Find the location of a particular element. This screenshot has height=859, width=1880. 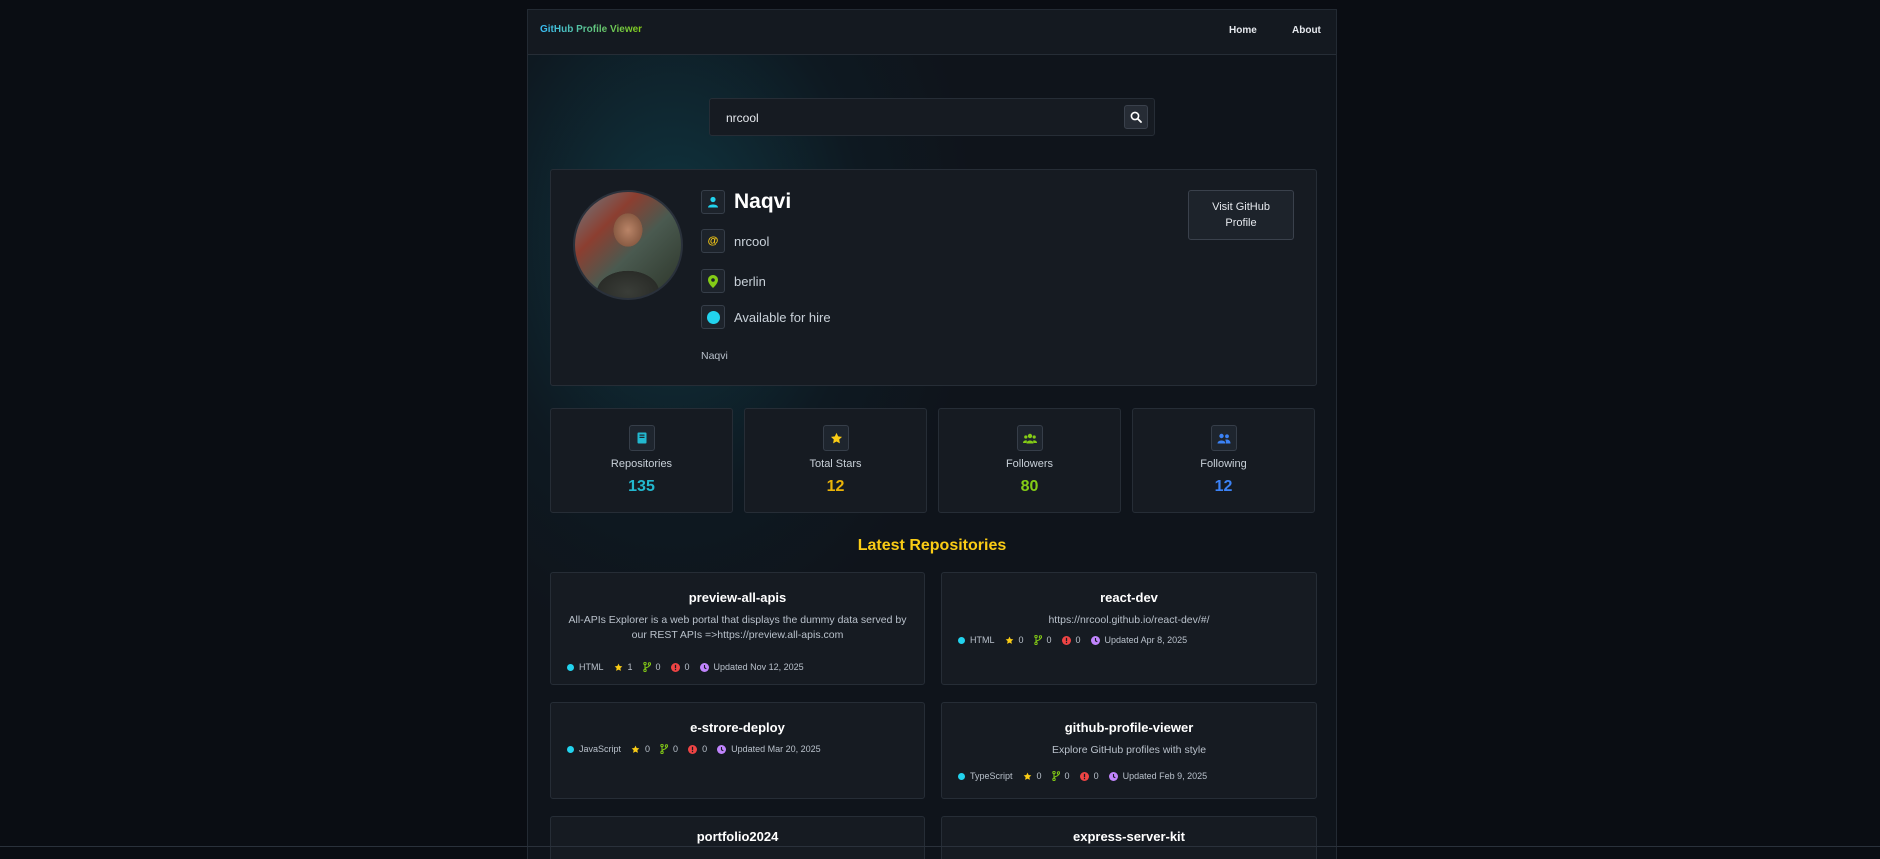

stat-following: Following 12 is located at coordinates (1223, 460).